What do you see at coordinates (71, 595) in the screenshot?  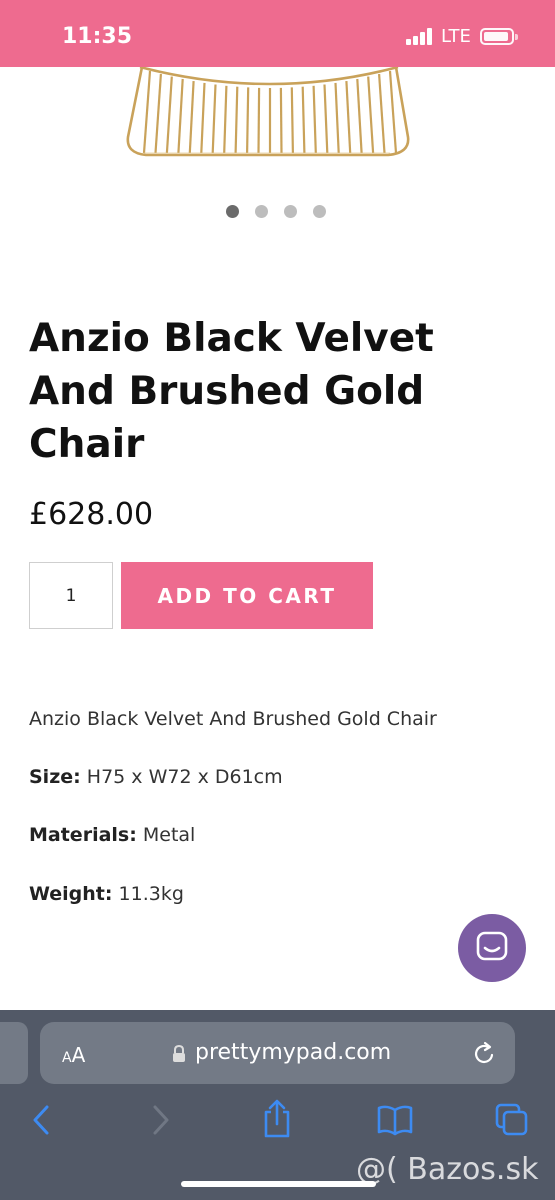 I see `quantity-input` at bounding box center [71, 595].